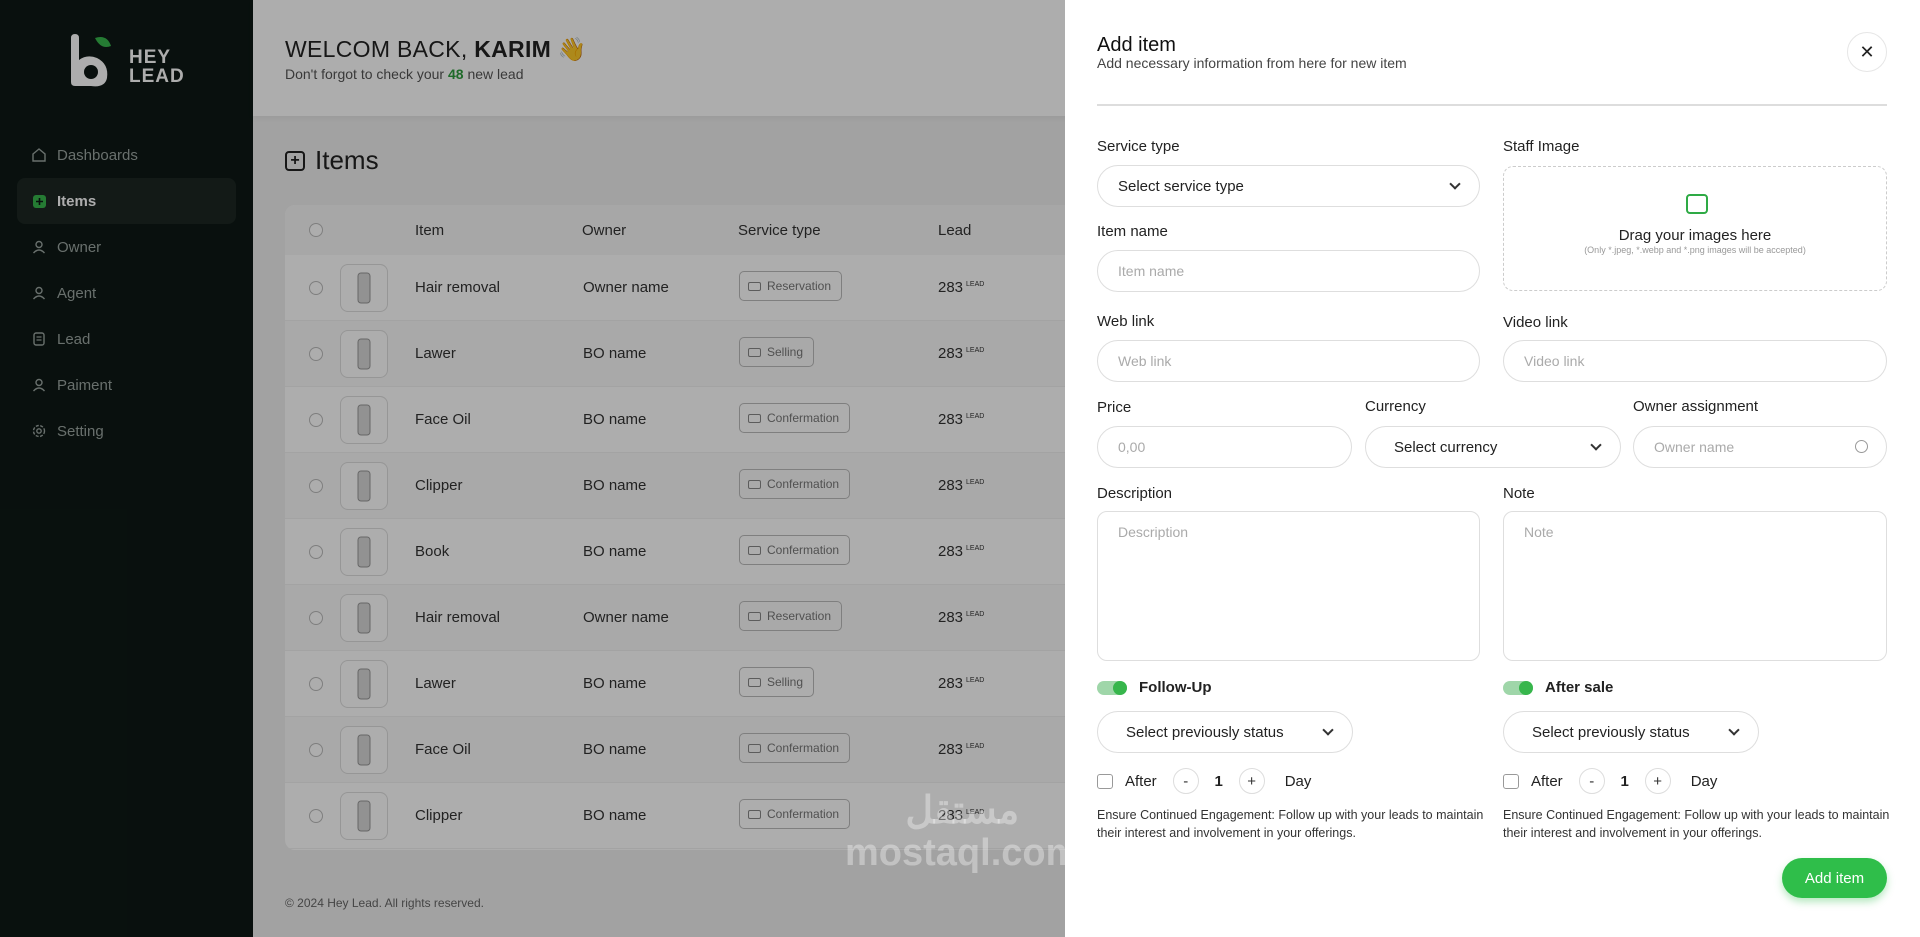 This screenshot has width=1920, height=937. Describe the element at coordinates (1539, 532) in the screenshot. I see `note-placeholder: Note` at that location.